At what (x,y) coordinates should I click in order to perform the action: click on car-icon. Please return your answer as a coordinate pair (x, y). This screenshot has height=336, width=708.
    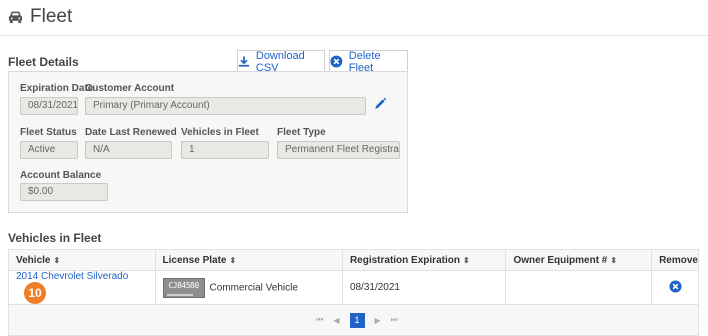
    Looking at the image, I should click on (15, 17).